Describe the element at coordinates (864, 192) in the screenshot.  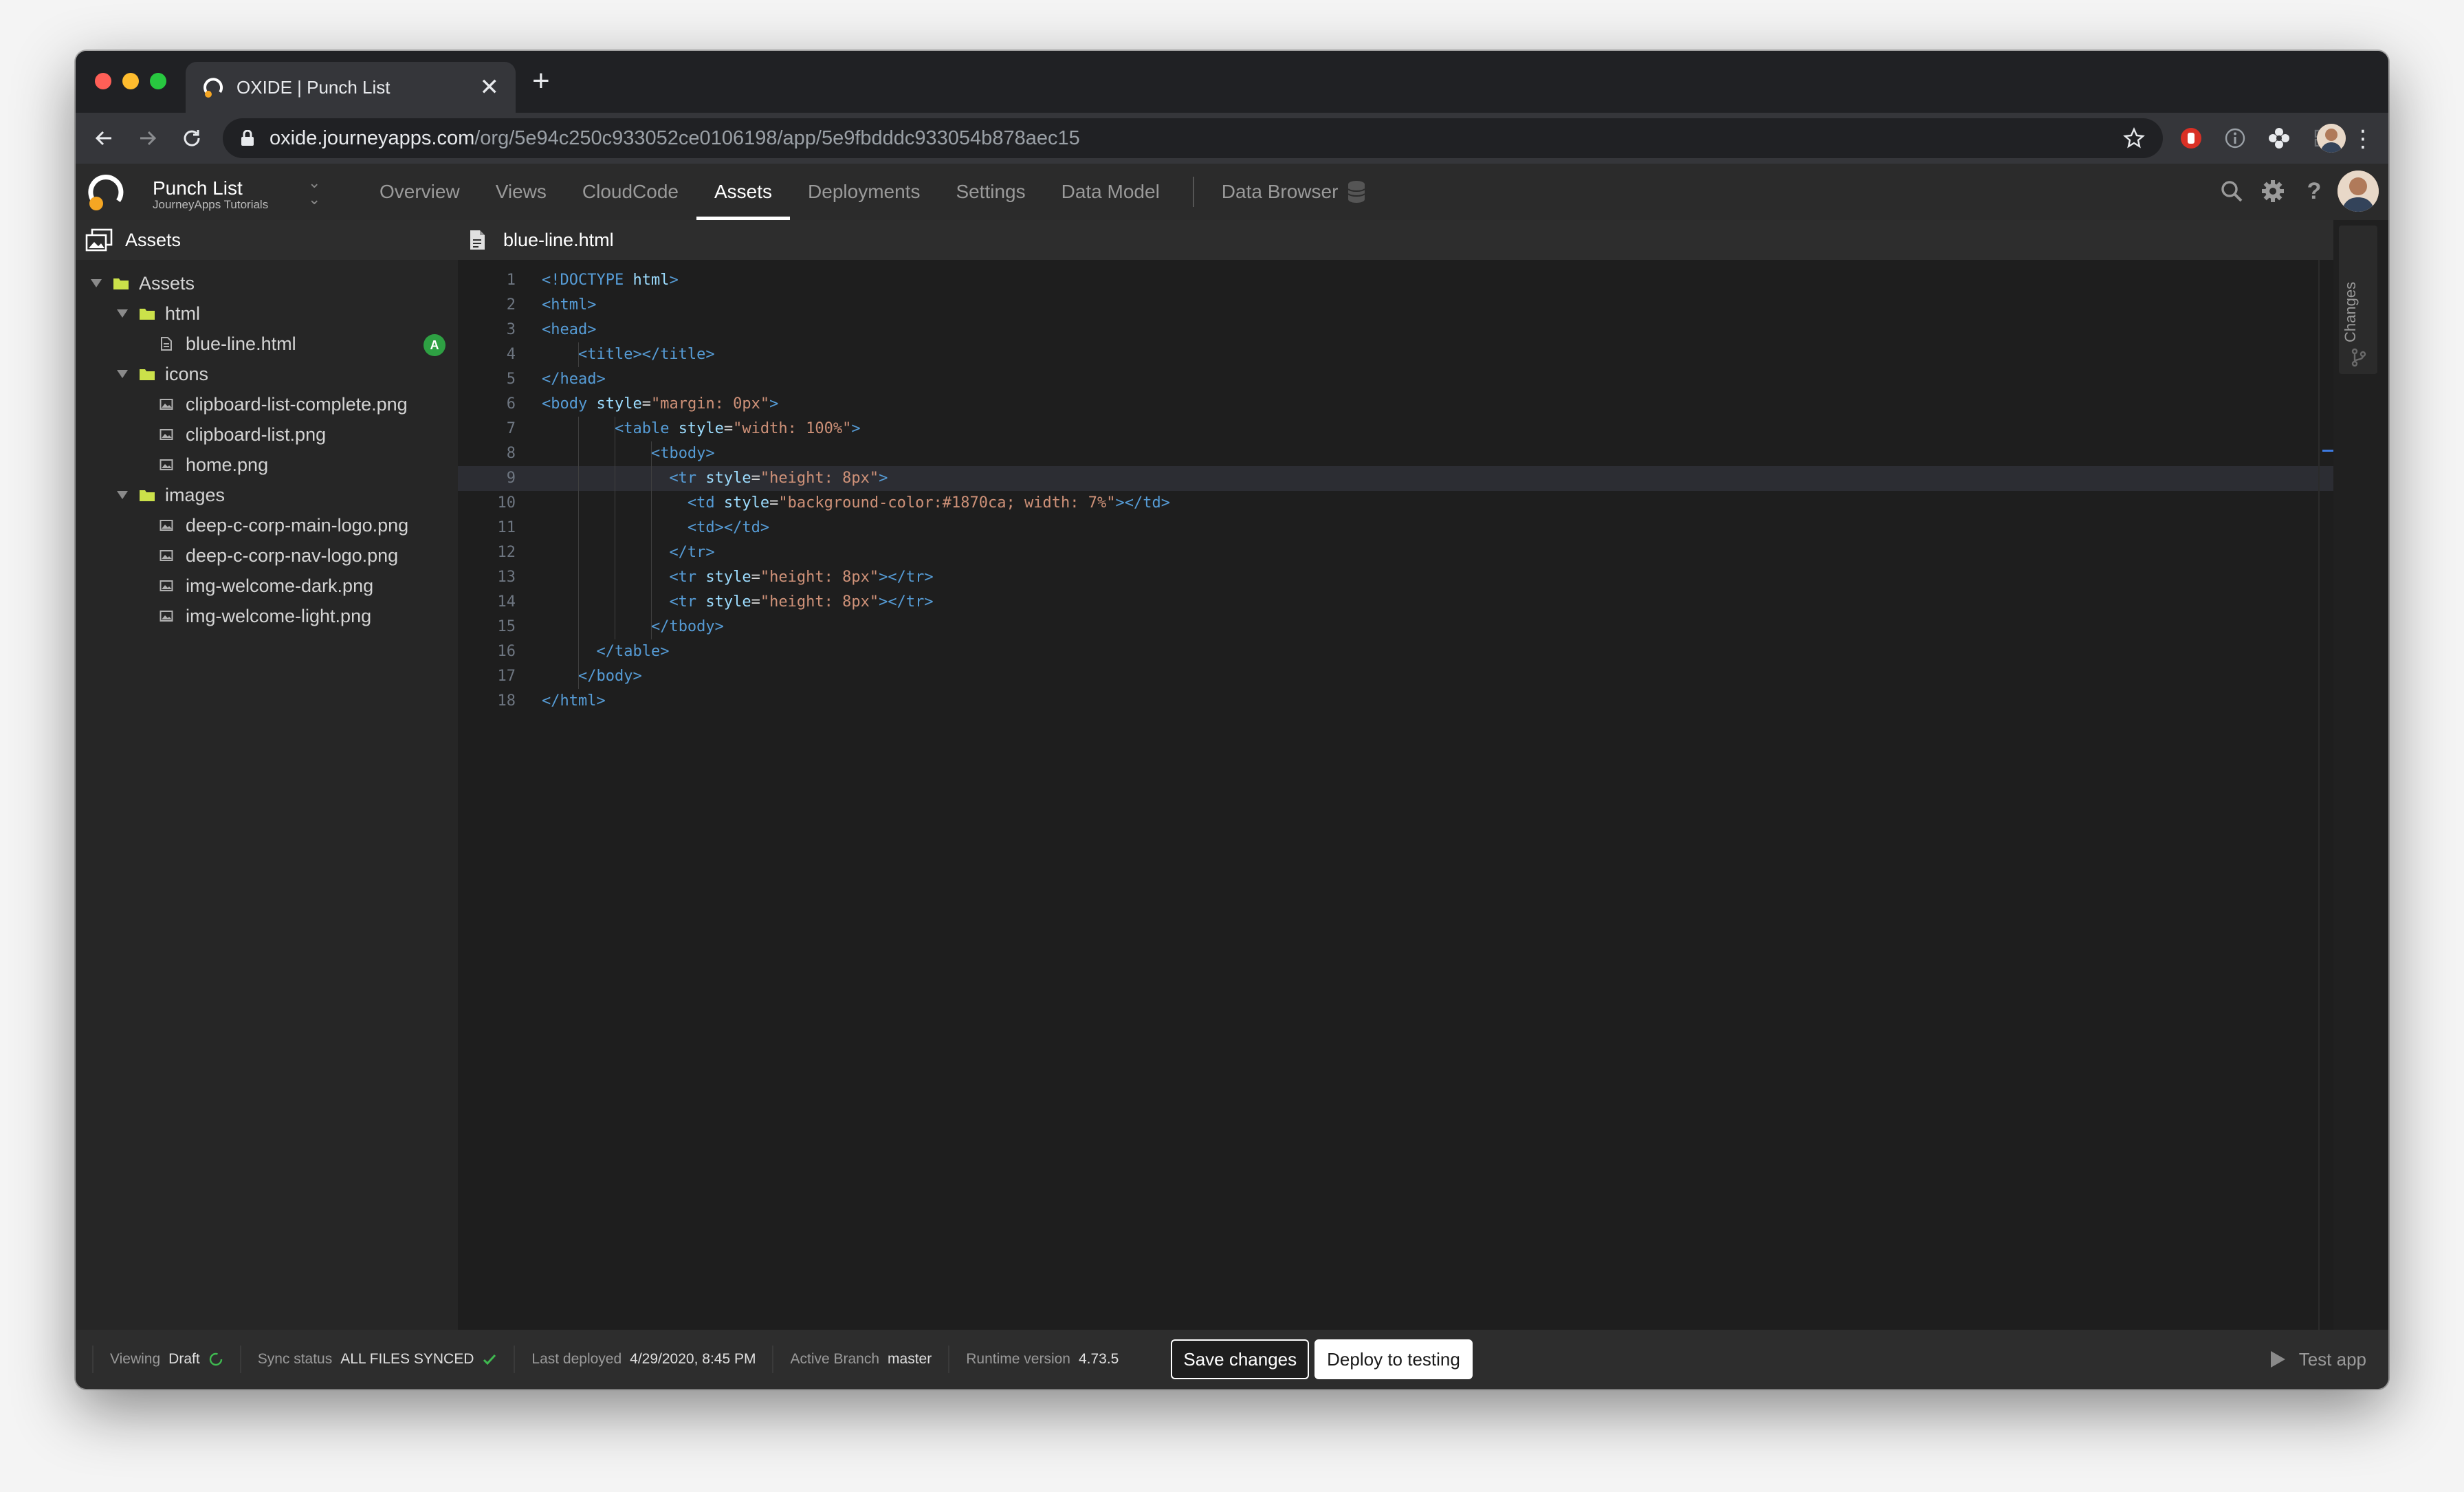
I see `tab-deployments: Deployments` at that location.